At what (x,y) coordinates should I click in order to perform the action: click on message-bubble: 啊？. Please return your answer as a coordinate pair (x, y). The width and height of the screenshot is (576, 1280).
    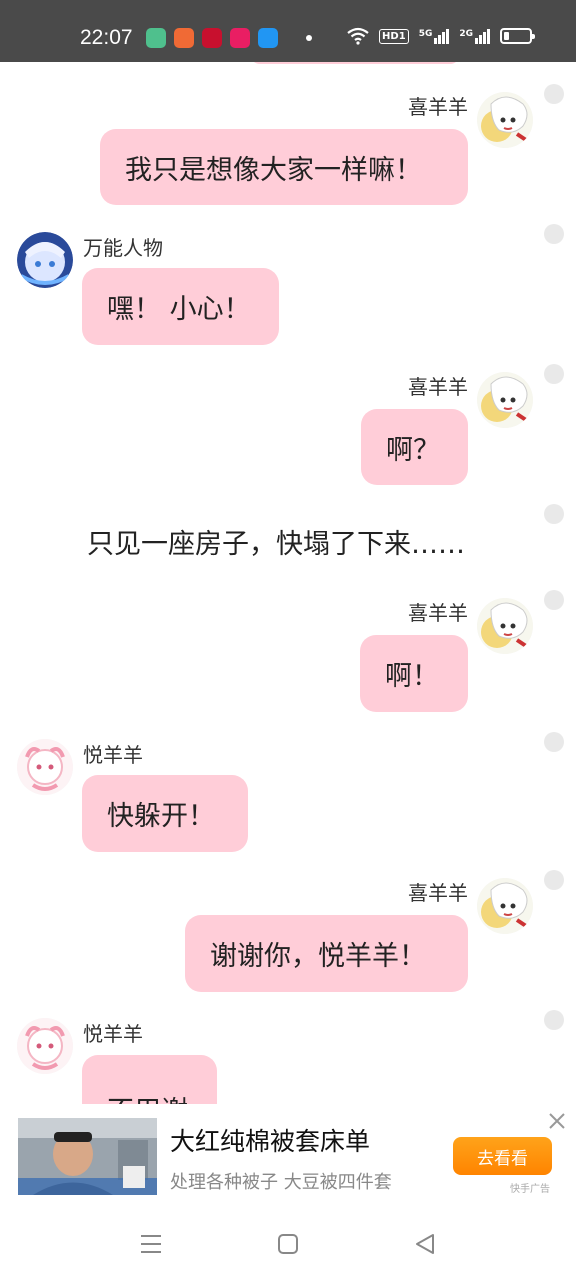
    Looking at the image, I should click on (414, 447).